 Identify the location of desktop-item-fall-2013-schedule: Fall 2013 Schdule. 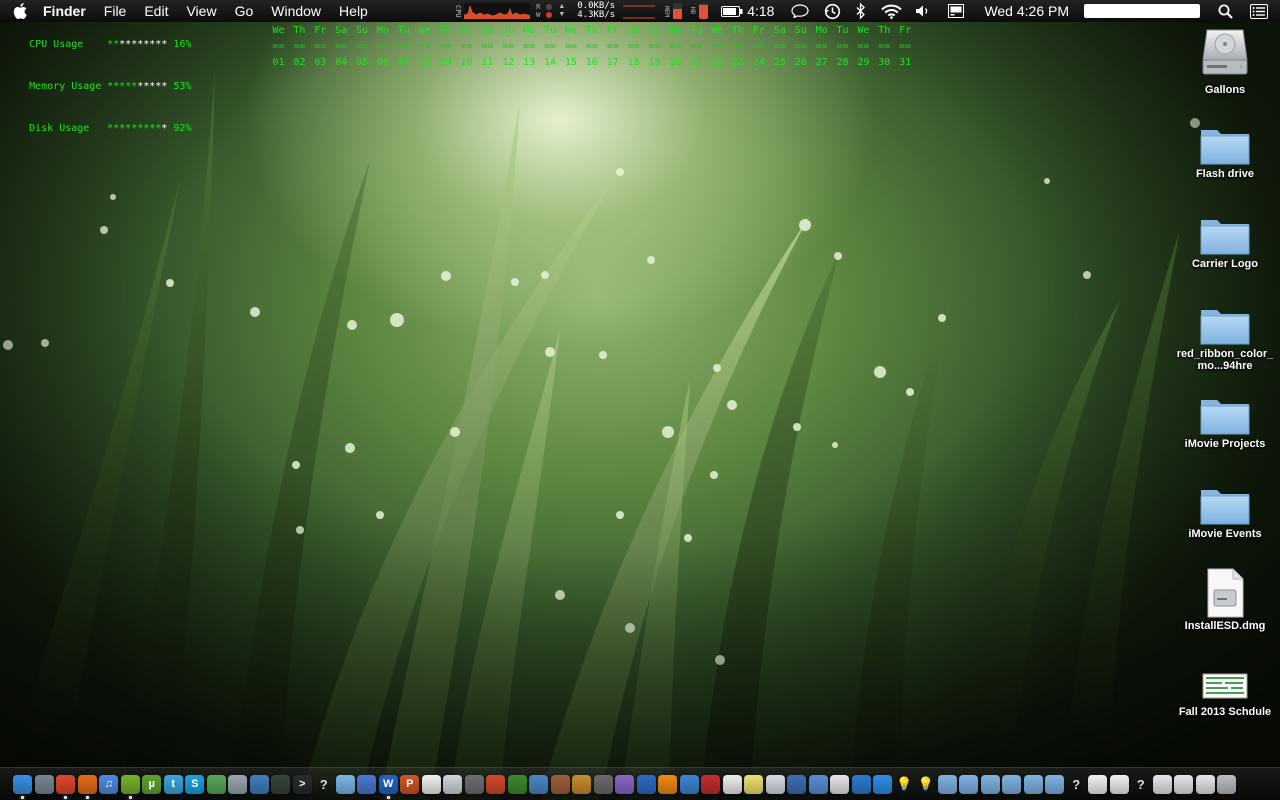
(1225, 693).